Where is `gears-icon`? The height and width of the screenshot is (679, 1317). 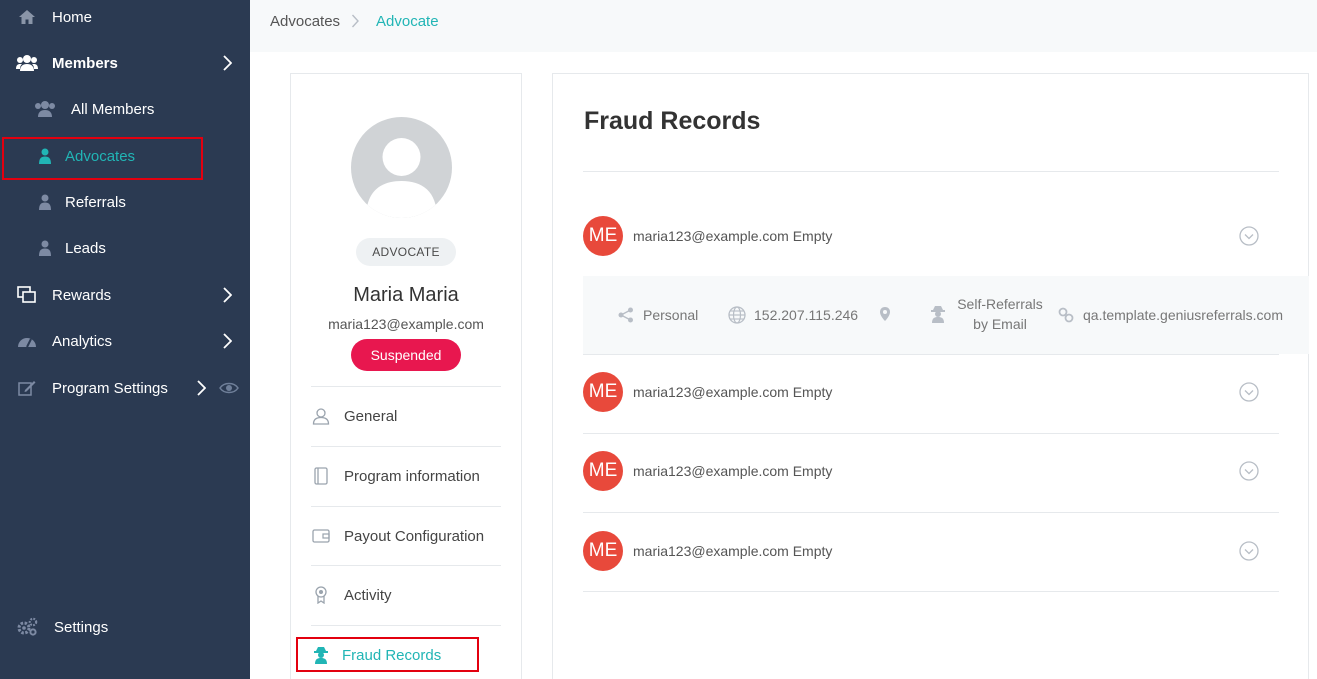
gears-icon is located at coordinates (27, 627).